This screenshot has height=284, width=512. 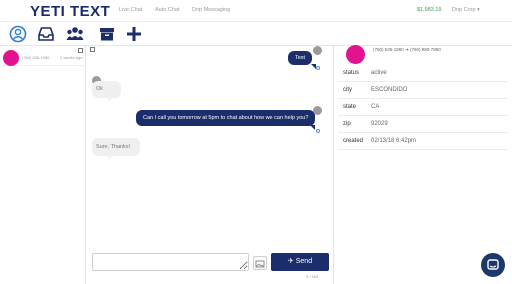 What do you see at coordinates (43, 165) in the screenshot?
I see `conversation-list: (760) 535-1980 2 weeks ago` at bounding box center [43, 165].